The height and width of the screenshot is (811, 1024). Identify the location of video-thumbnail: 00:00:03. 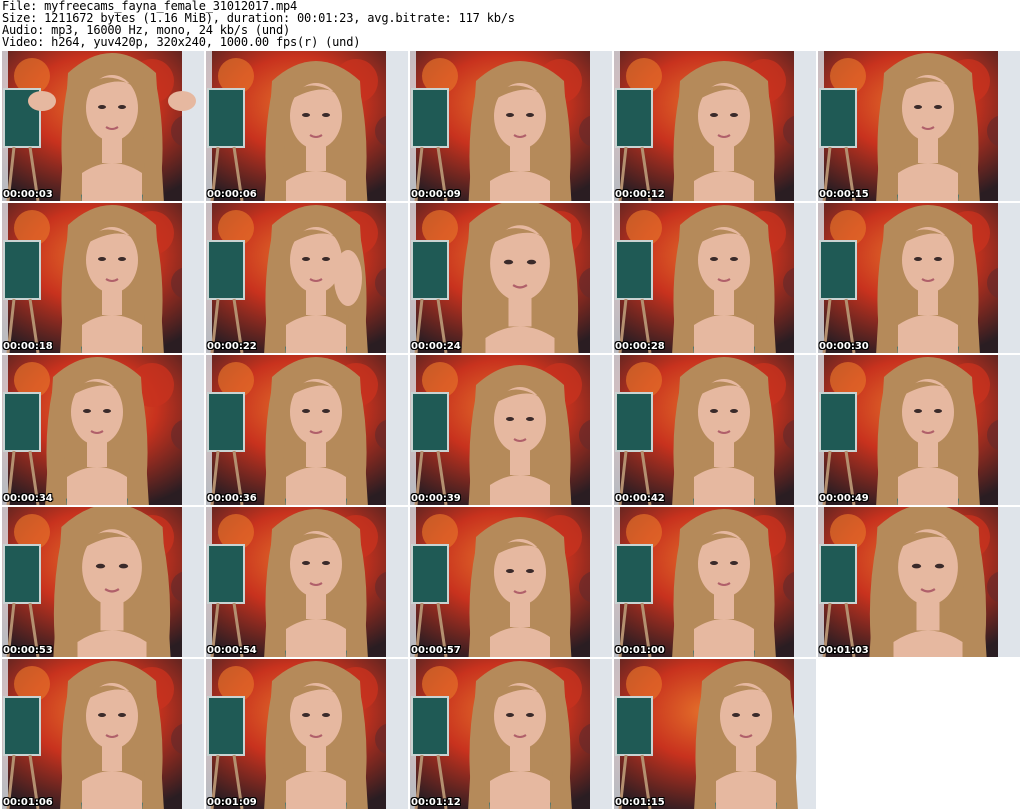
(103, 126).